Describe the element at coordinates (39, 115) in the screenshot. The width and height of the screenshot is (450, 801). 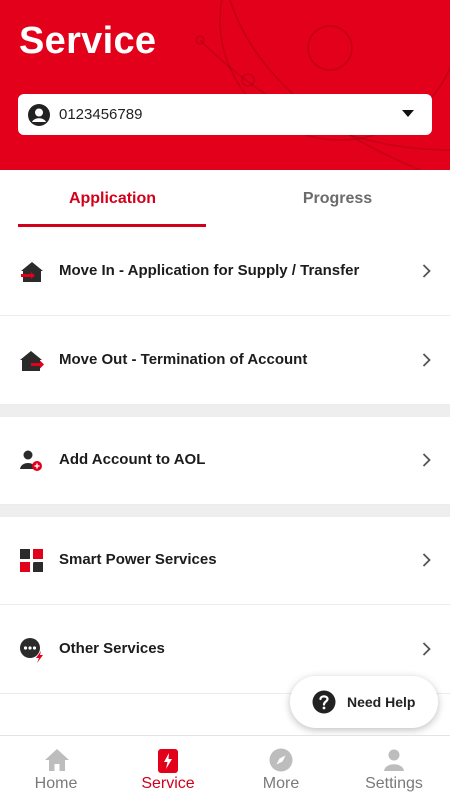
I see `account-avatar-icon` at that location.